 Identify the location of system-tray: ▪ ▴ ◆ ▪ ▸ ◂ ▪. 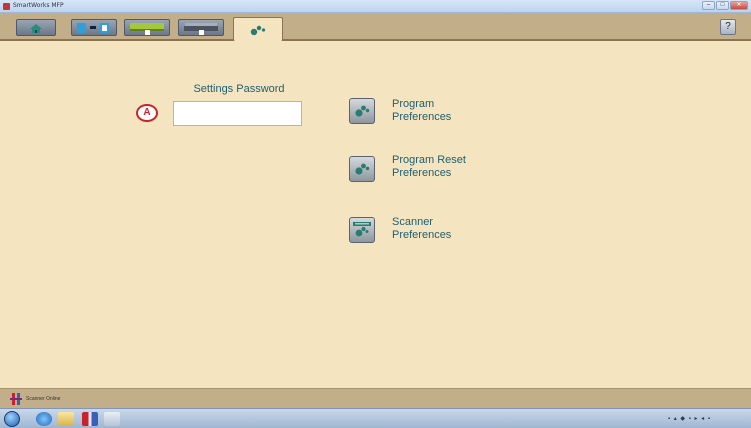
(689, 418).